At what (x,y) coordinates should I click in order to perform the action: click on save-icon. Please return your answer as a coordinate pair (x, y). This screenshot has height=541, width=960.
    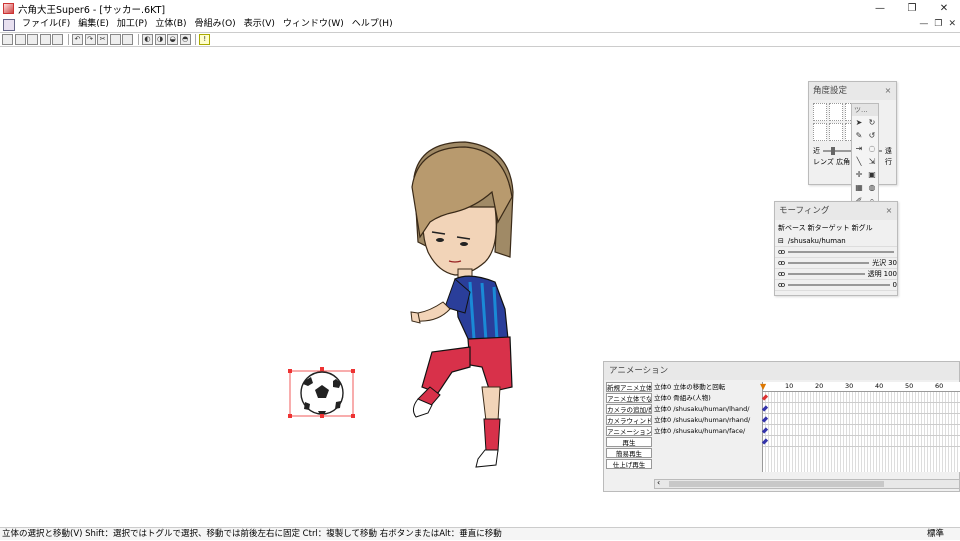
    Looking at the image, I should click on (33, 39).